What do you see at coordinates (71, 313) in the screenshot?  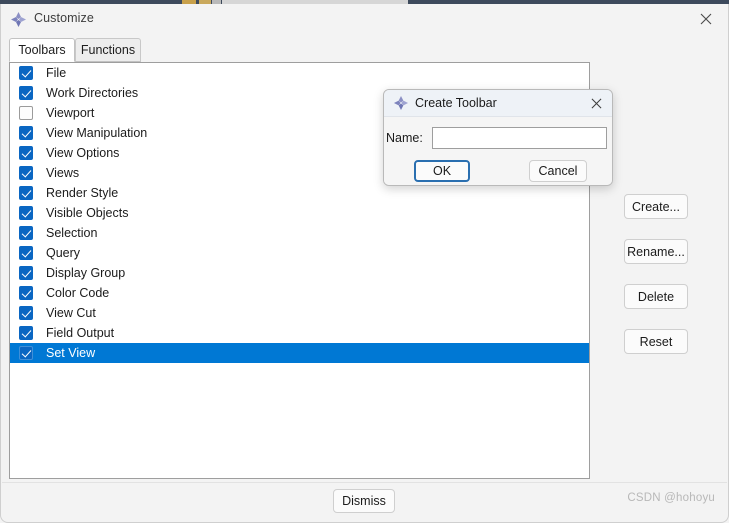 I see `list-item-label: View Cut` at bounding box center [71, 313].